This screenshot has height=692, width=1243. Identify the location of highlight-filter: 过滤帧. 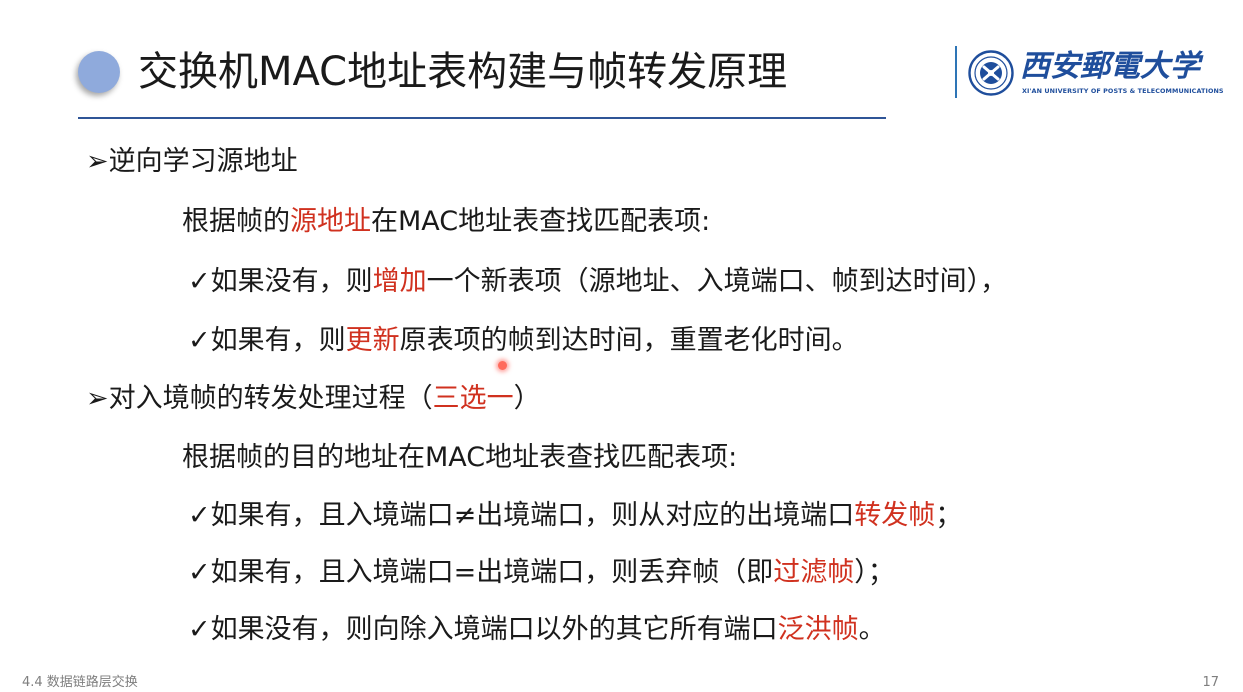
(814, 572).